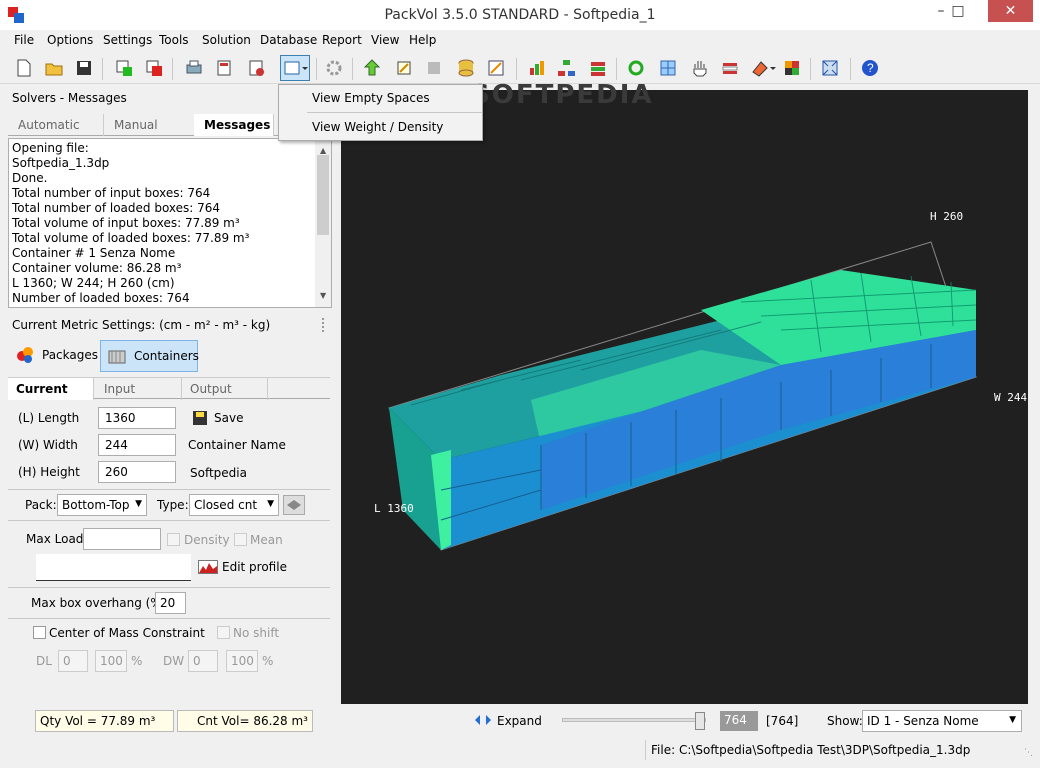  What do you see at coordinates (268, 661) in the screenshot?
I see `dw-percent-sign: %` at bounding box center [268, 661].